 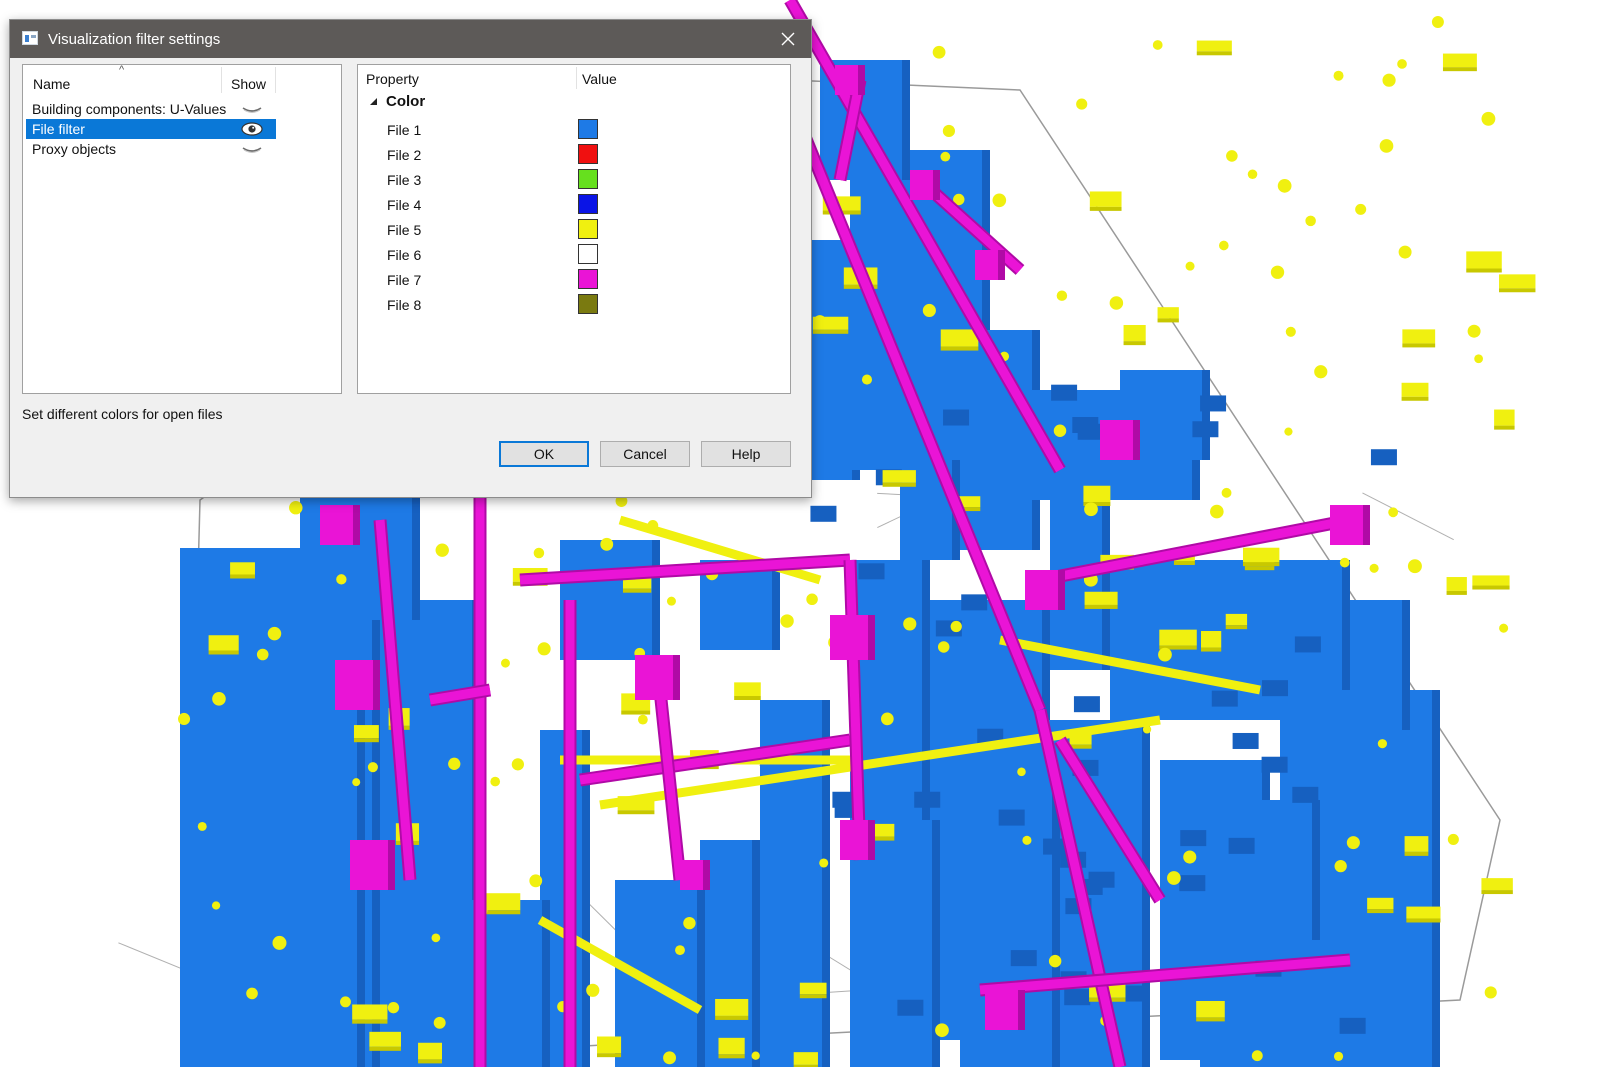 What do you see at coordinates (51, 84) in the screenshot?
I see `column-header-name: Name` at bounding box center [51, 84].